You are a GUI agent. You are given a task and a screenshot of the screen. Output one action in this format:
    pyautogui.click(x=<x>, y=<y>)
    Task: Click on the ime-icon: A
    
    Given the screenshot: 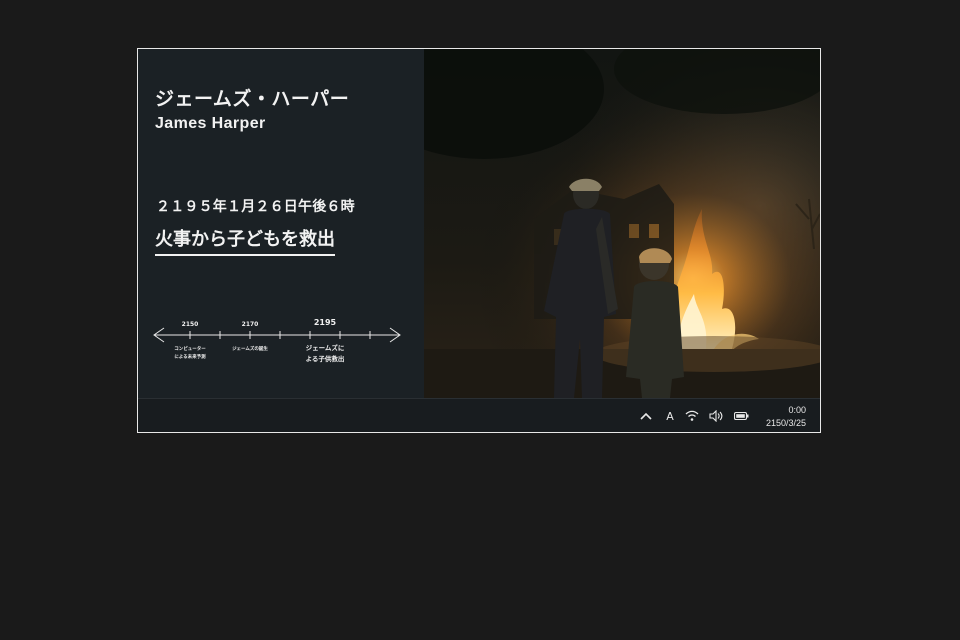 What is the action you would take?
    pyautogui.click(x=670, y=416)
    